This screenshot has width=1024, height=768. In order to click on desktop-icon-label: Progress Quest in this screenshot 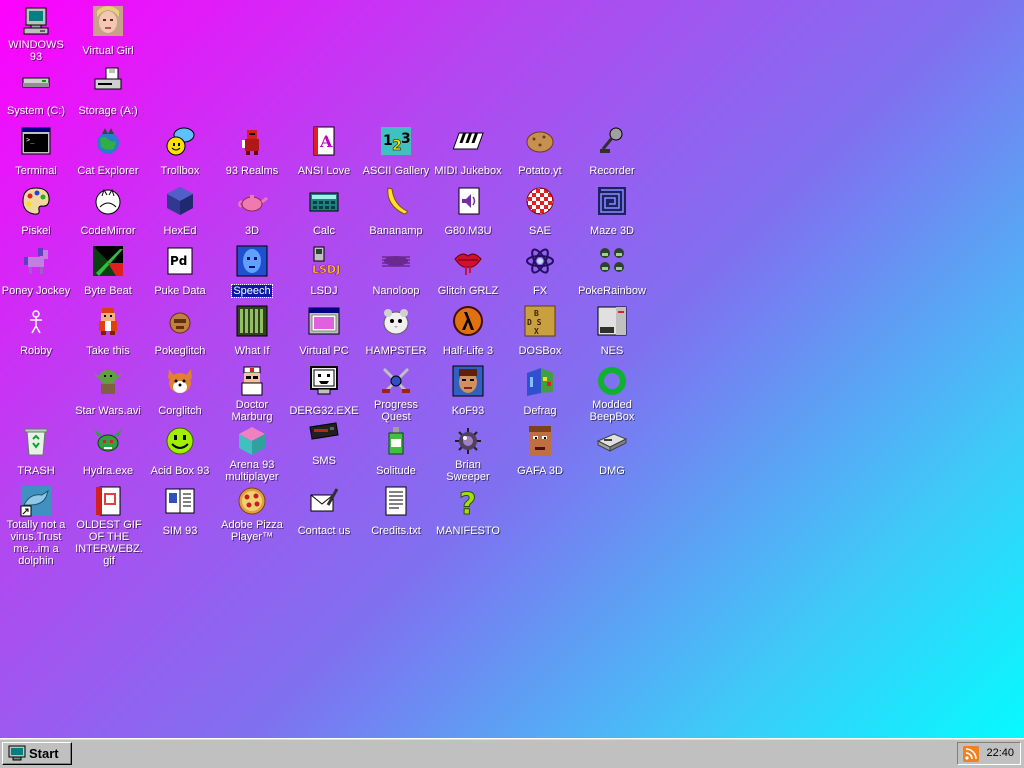, I will do `click(396, 411)`.